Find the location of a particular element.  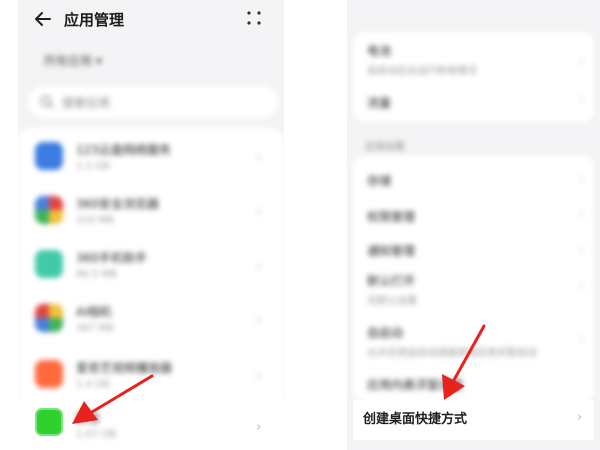

storage-item: 存储 is located at coordinates (379, 180).